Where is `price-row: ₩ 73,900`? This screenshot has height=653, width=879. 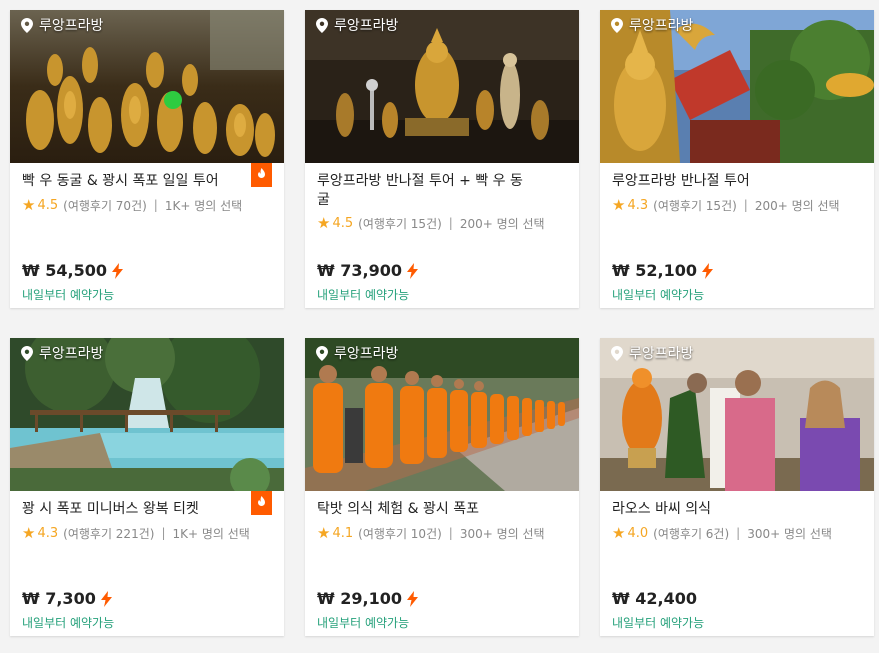
price-row: ₩ 73,900 is located at coordinates (367, 270).